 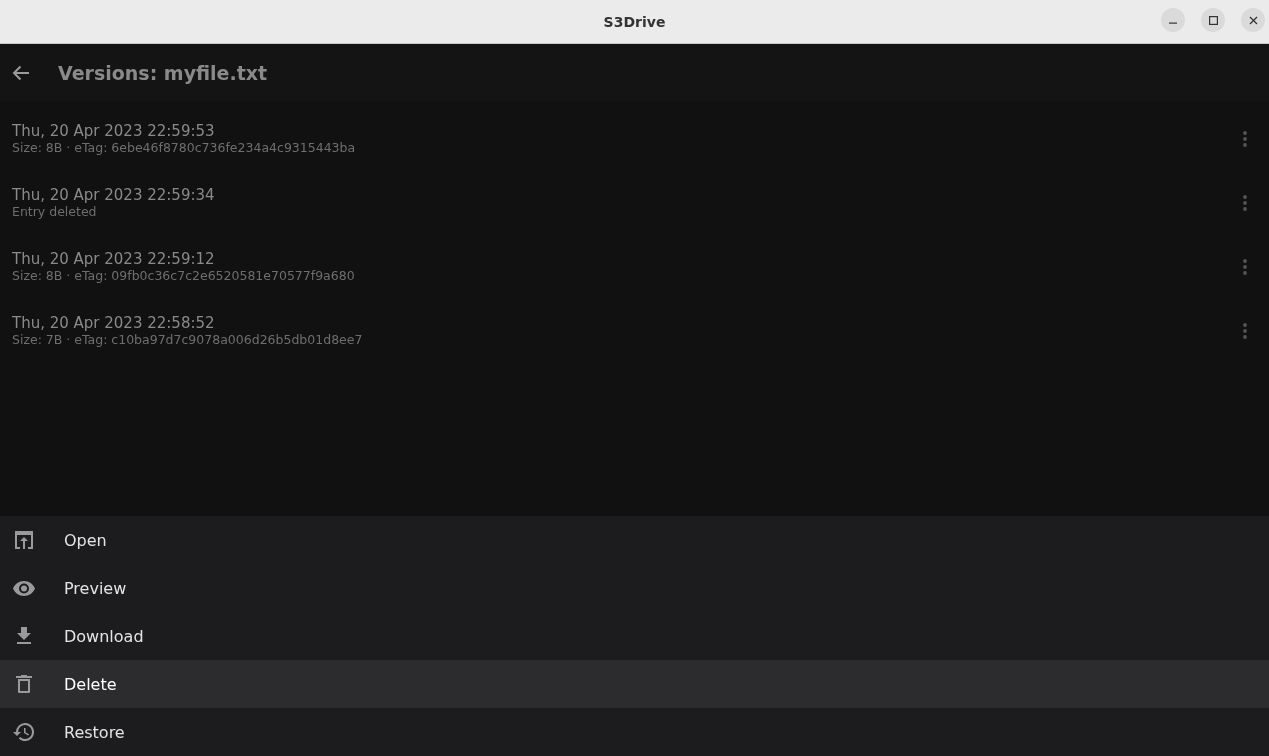 What do you see at coordinates (163, 72) in the screenshot?
I see `page-title: Versions: myfile.txt` at bounding box center [163, 72].